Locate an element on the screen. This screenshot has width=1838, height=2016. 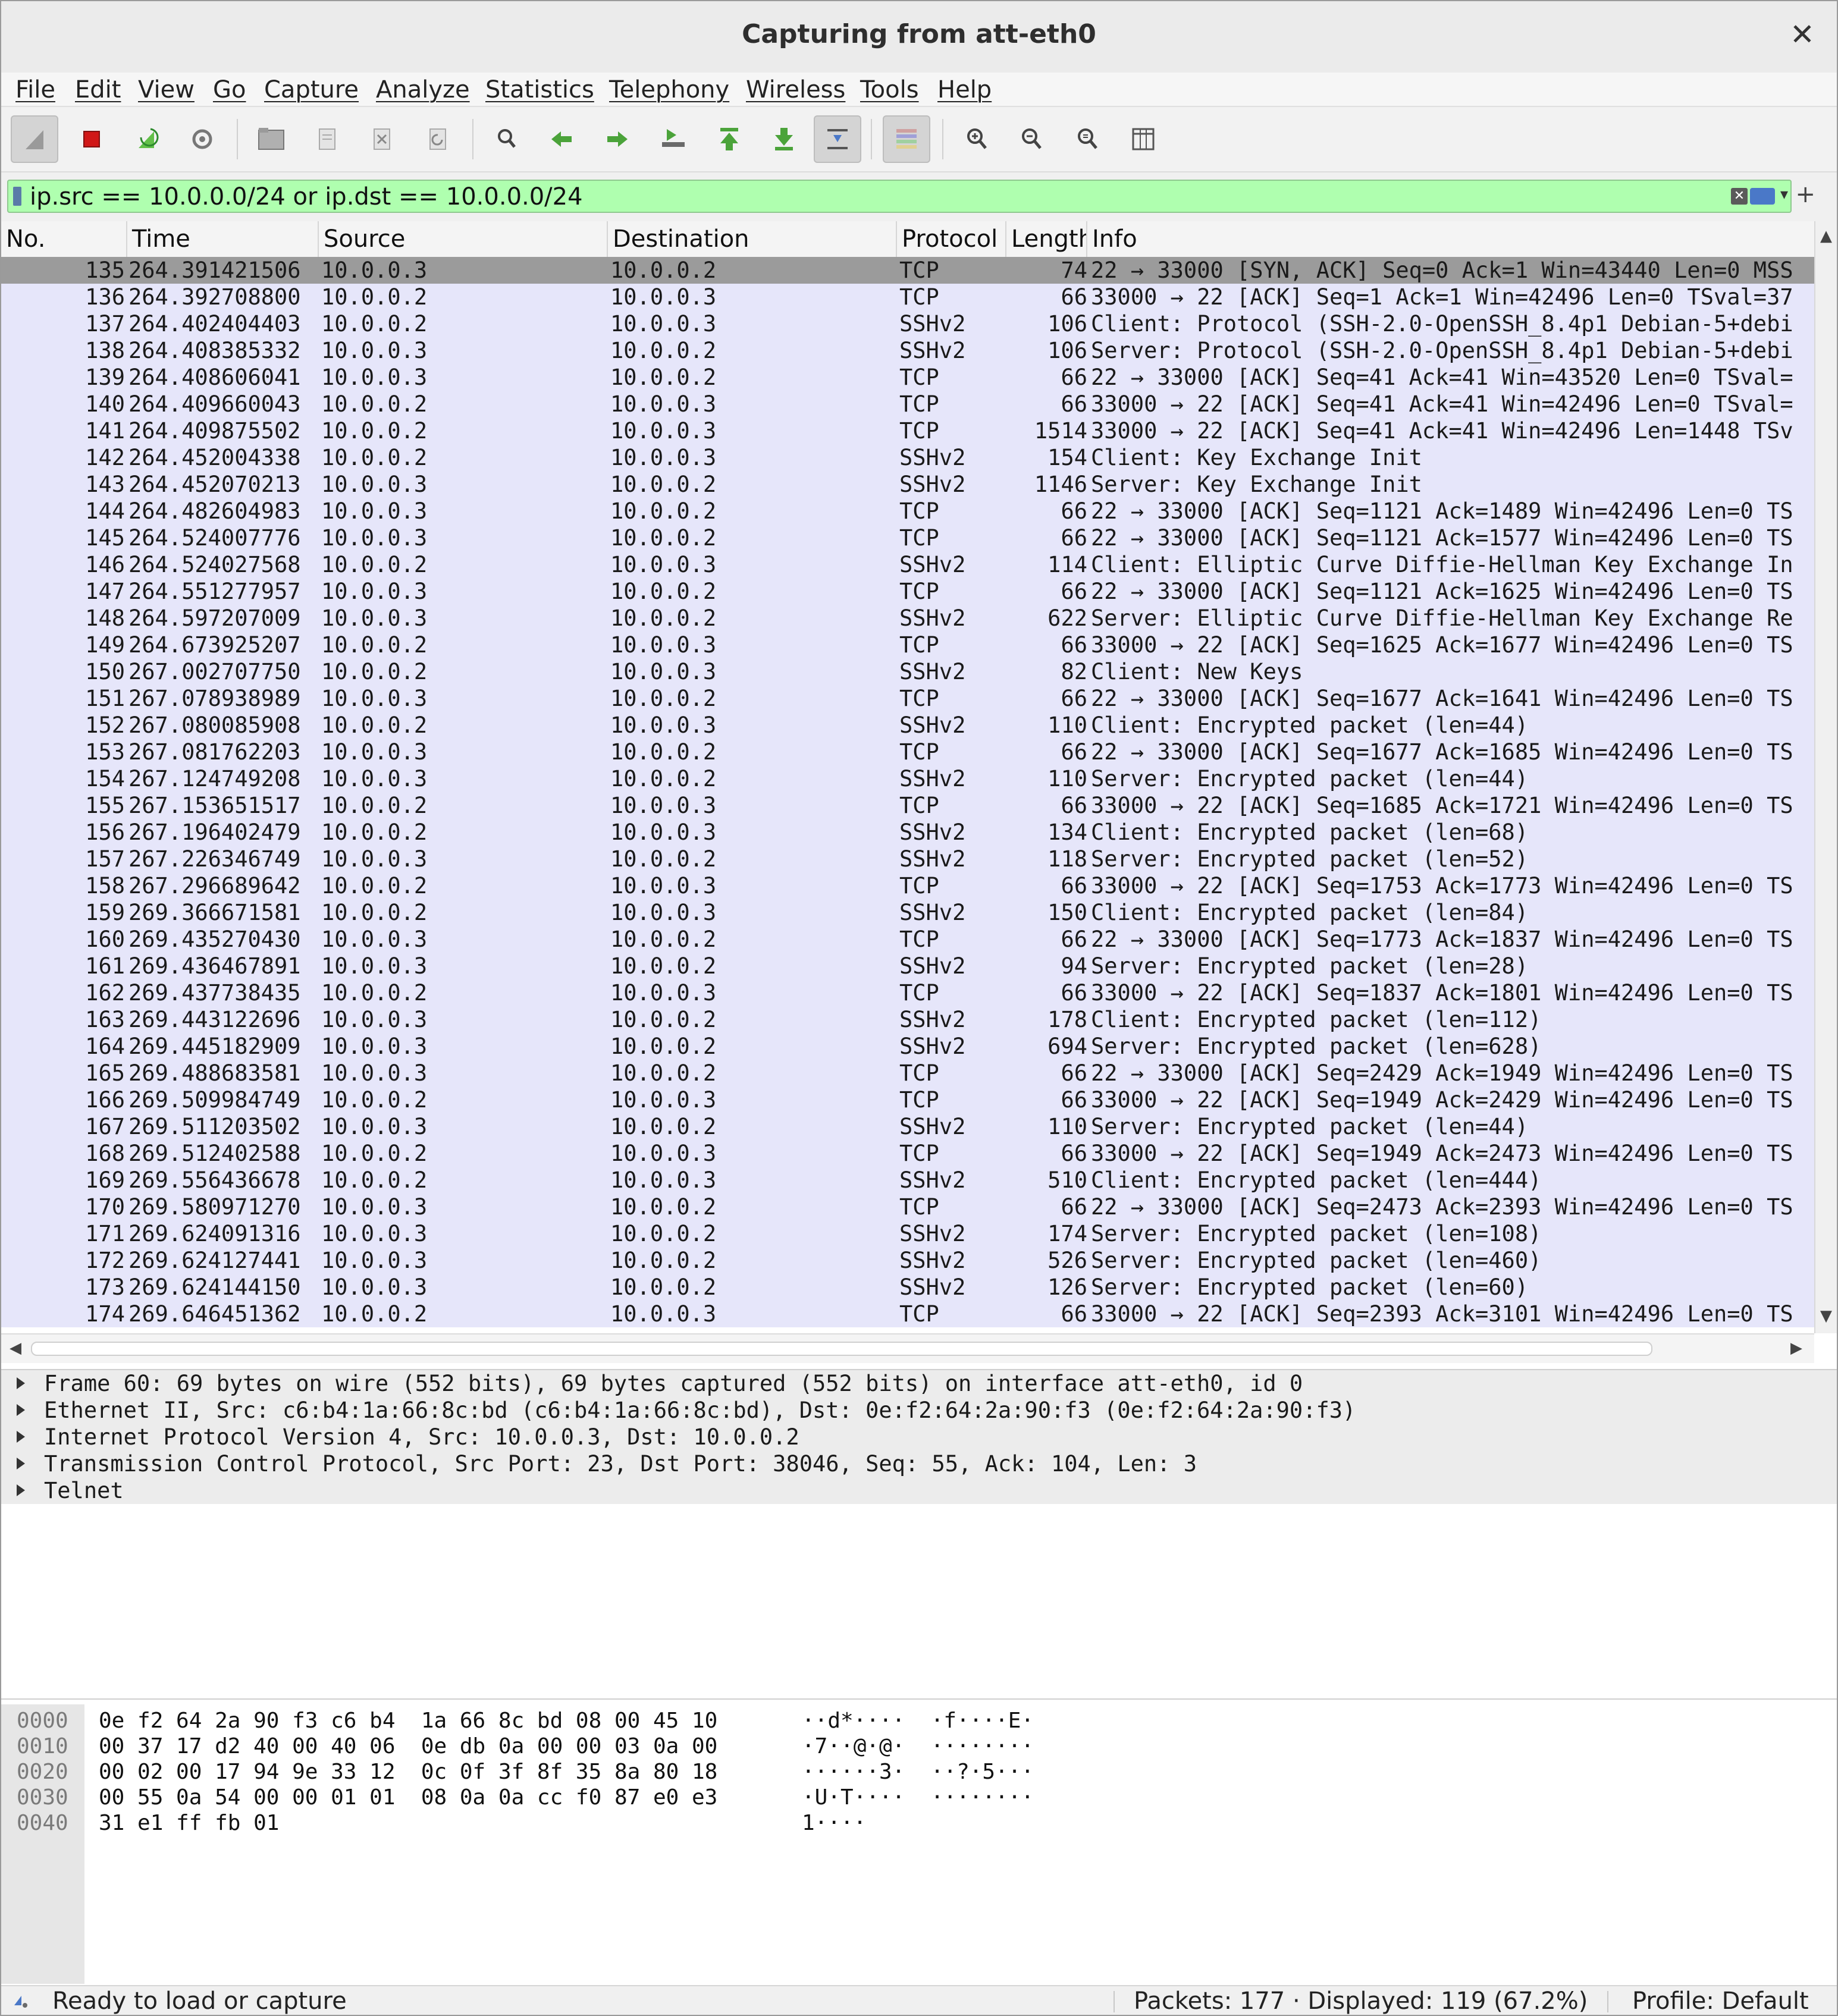
zoom-in-icon is located at coordinates (977, 139).